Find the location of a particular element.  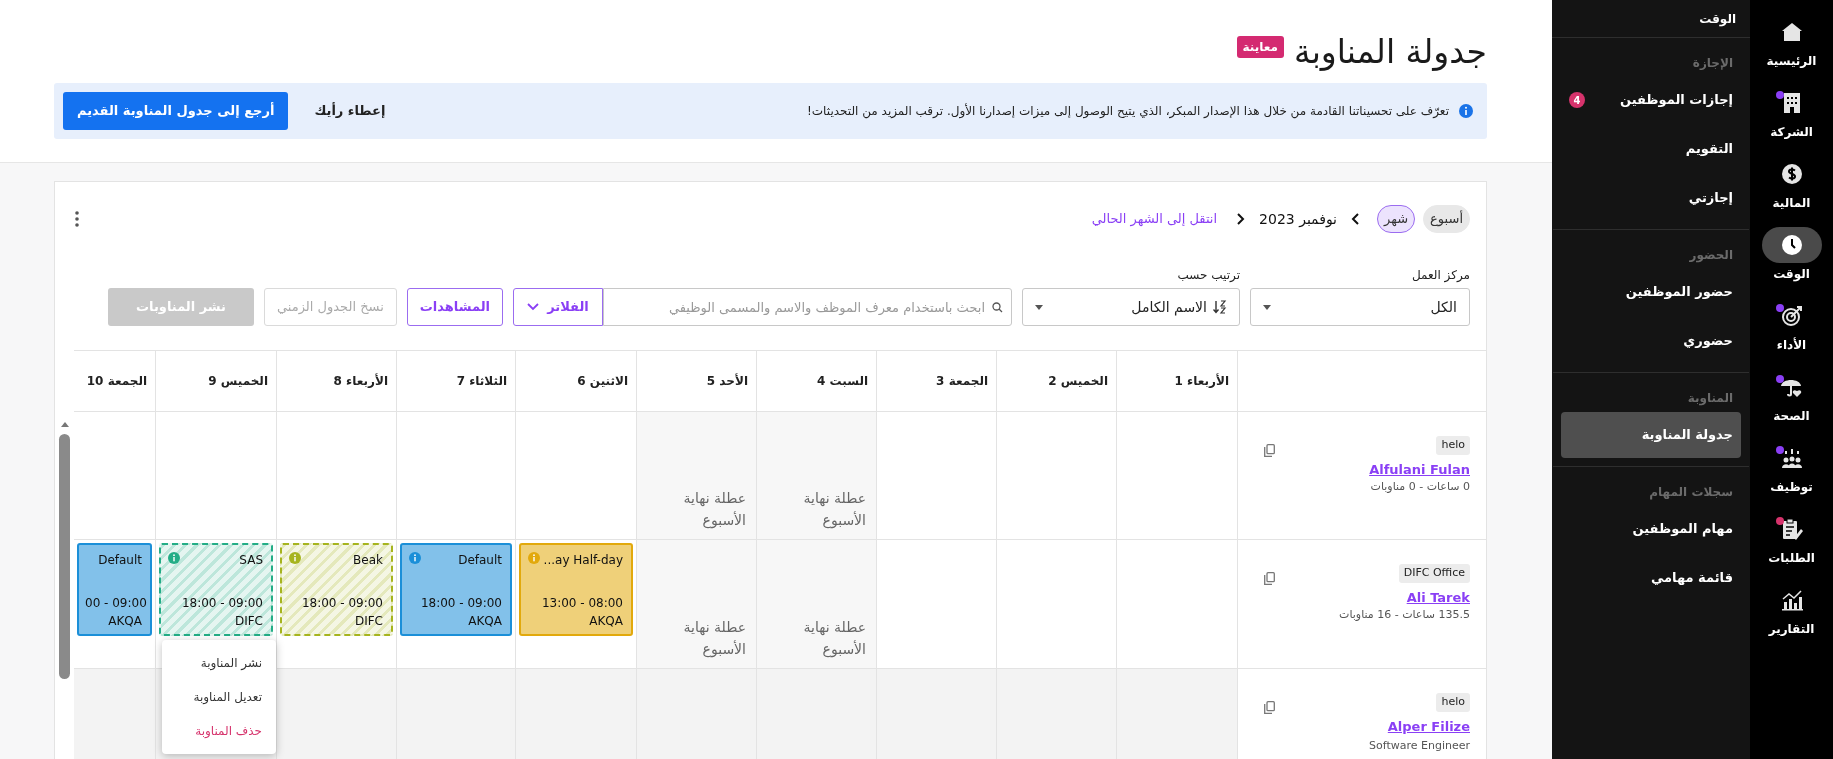

work-center-select: الكل is located at coordinates (1360, 307).